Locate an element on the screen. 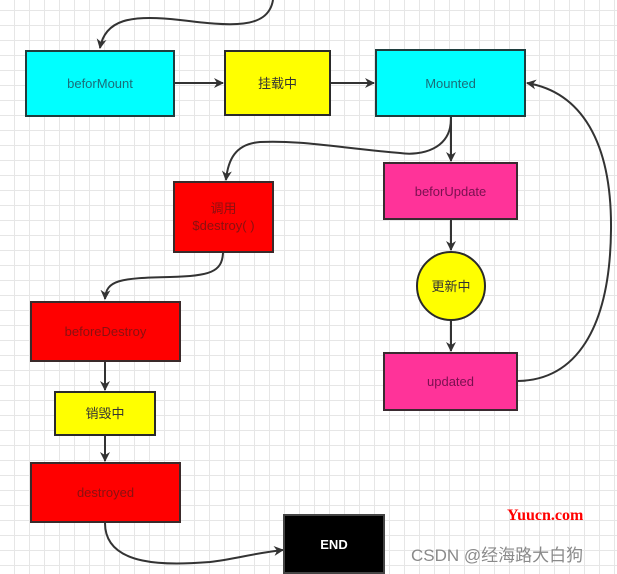 The height and width of the screenshot is (574, 617). node-label: END is located at coordinates (334, 544).